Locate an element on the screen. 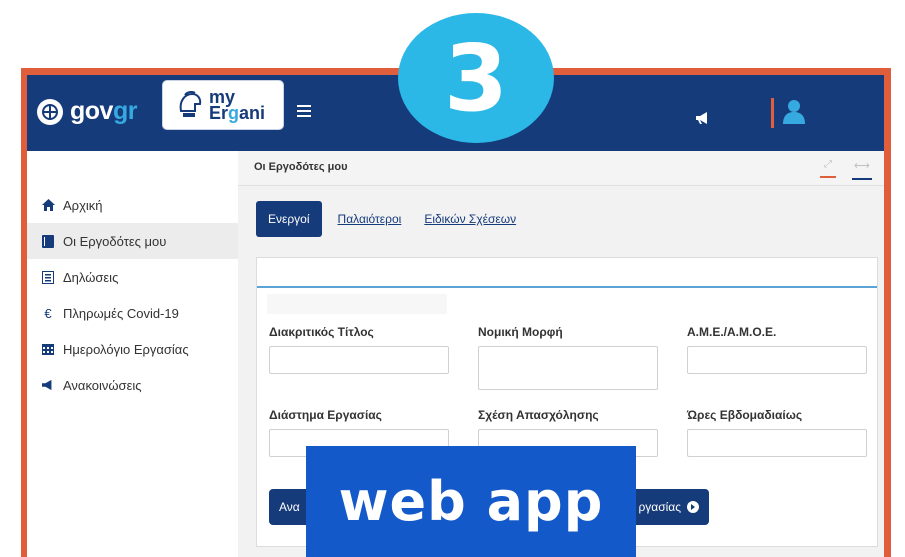 This screenshot has width=905, height=557. hamburger-icon is located at coordinates (304, 112).